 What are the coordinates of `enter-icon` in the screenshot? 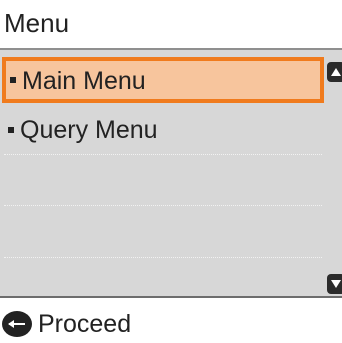 It's located at (17, 324).